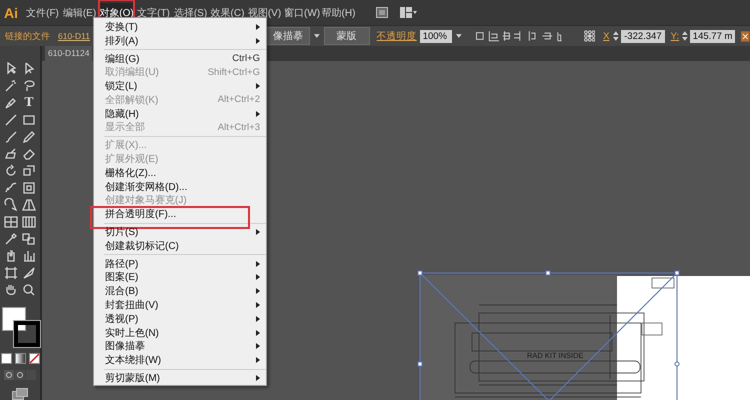 The image size is (750, 400). Describe the element at coordinates (29, 204) in the screenshot. I see `perspective-grid-icon` at that location.